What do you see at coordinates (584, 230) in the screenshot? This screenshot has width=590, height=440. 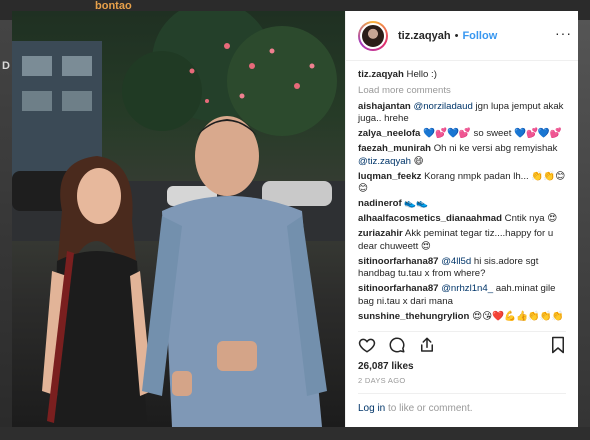 I see `background-right-column` at bounding box center [584, 230].